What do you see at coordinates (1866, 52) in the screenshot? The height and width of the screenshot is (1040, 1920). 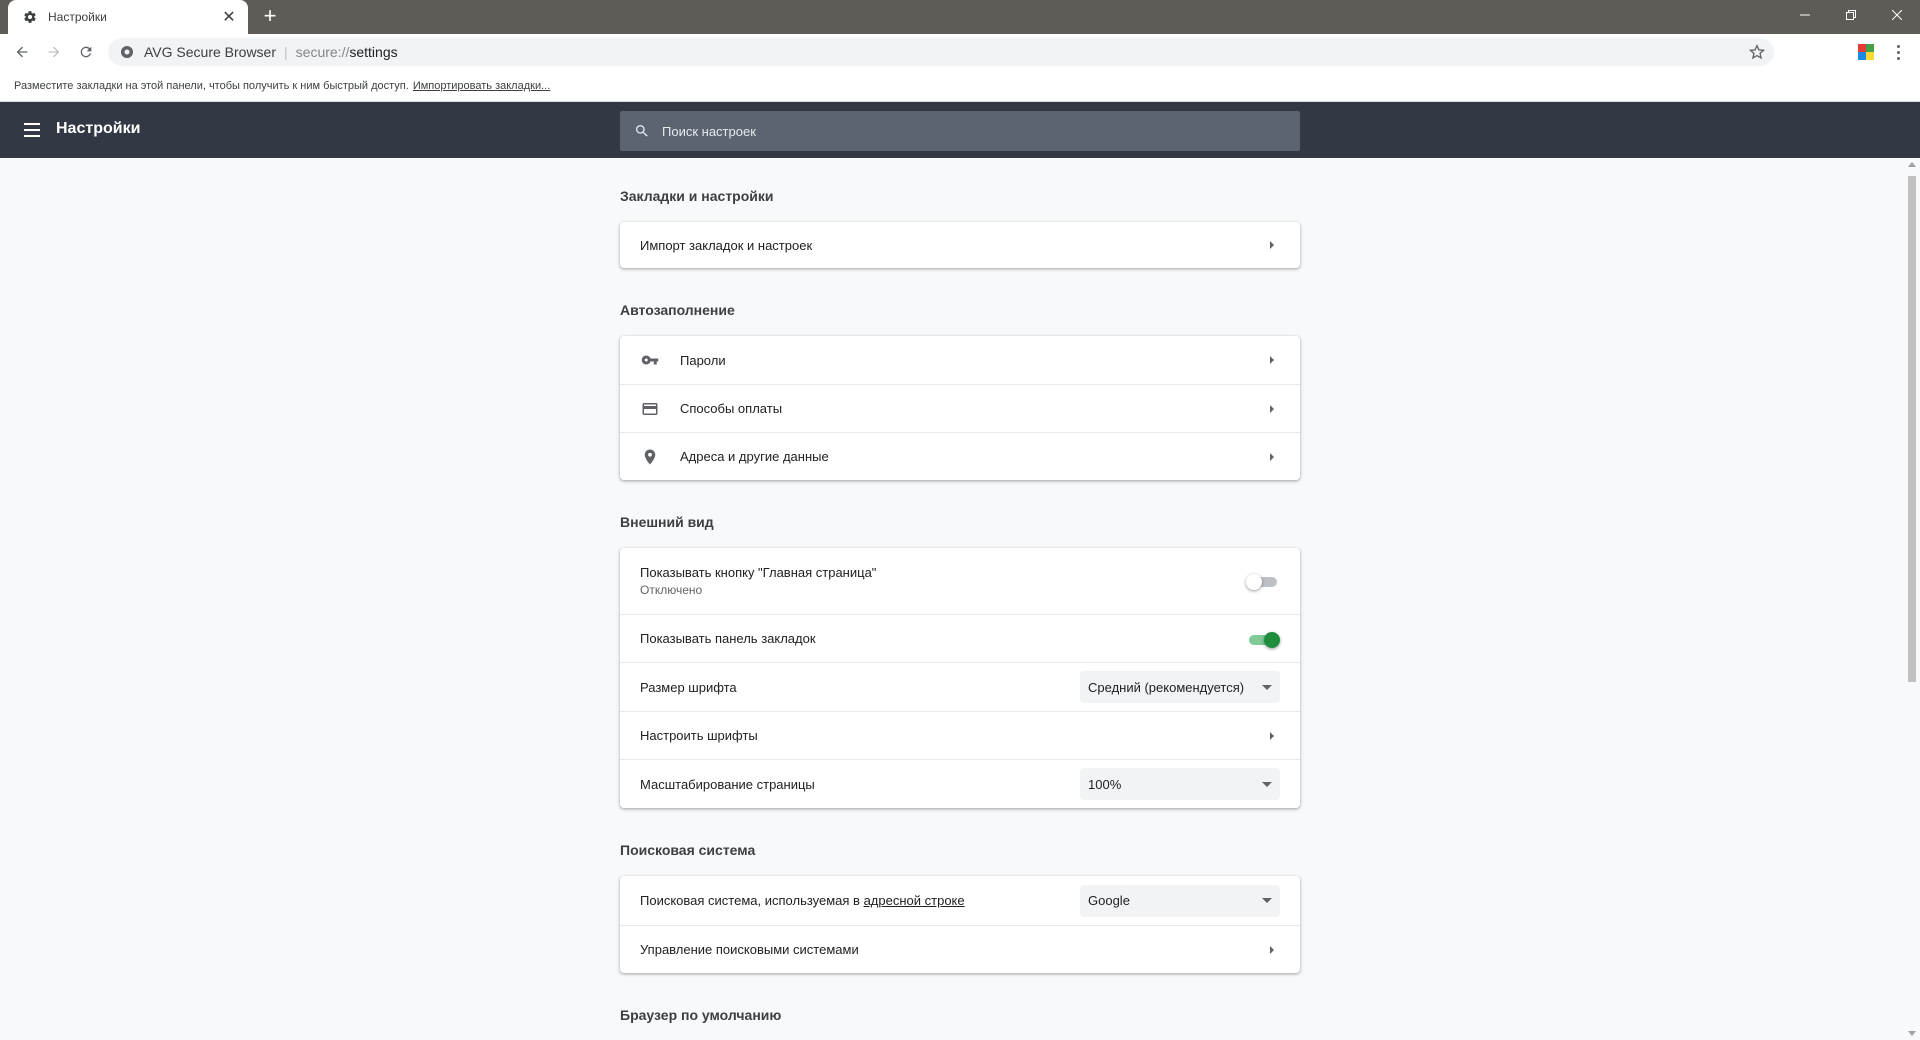 I see `extension-icon` at bounding box center [1866, 52].